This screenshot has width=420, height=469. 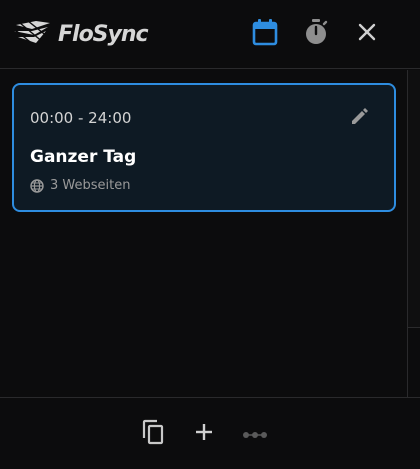 I want to click on add-icon, so click(x=204, y=434).